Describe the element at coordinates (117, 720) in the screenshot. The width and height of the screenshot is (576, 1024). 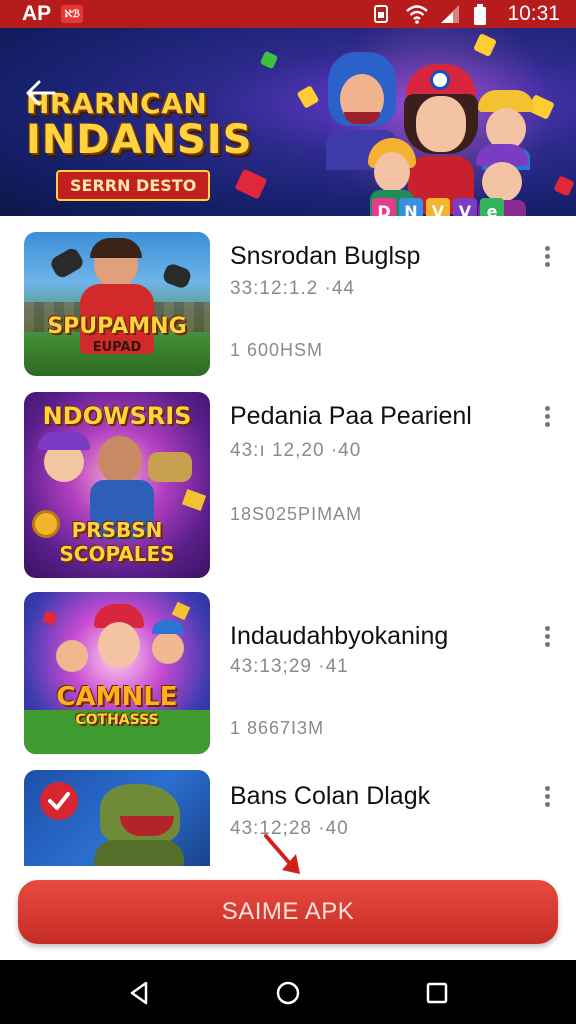
I see `thumbnail-subtitle: COTHASSS` at that location.